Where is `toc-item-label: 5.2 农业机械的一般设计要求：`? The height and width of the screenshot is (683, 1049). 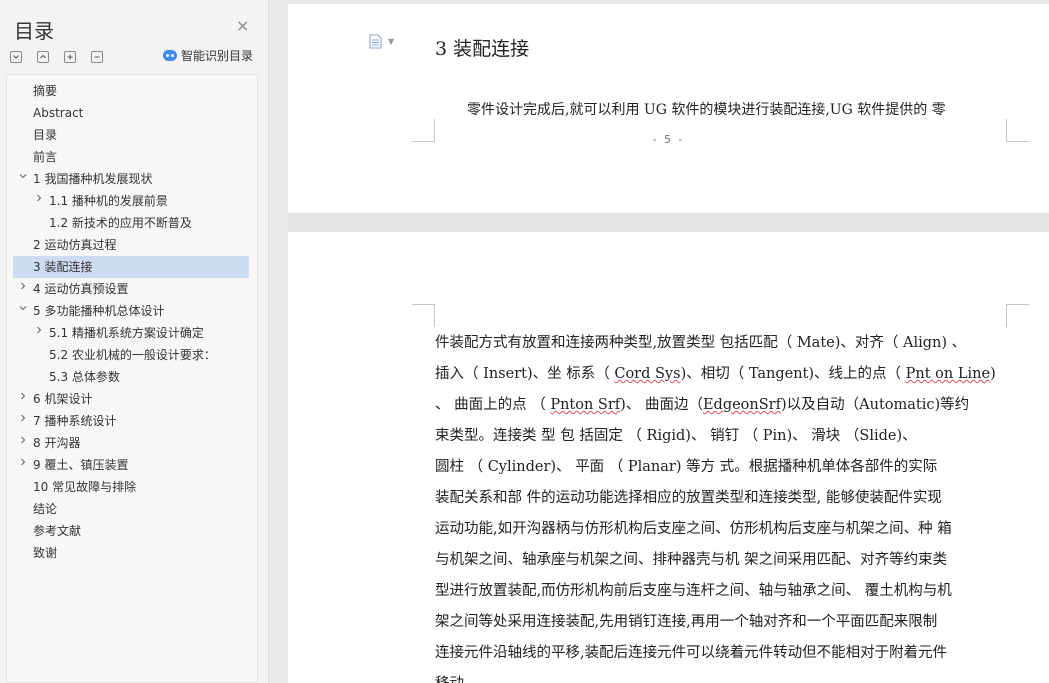
toc-item-label: 5.2 农业机械的一般设计要求： is located at coordinates (132, 355).